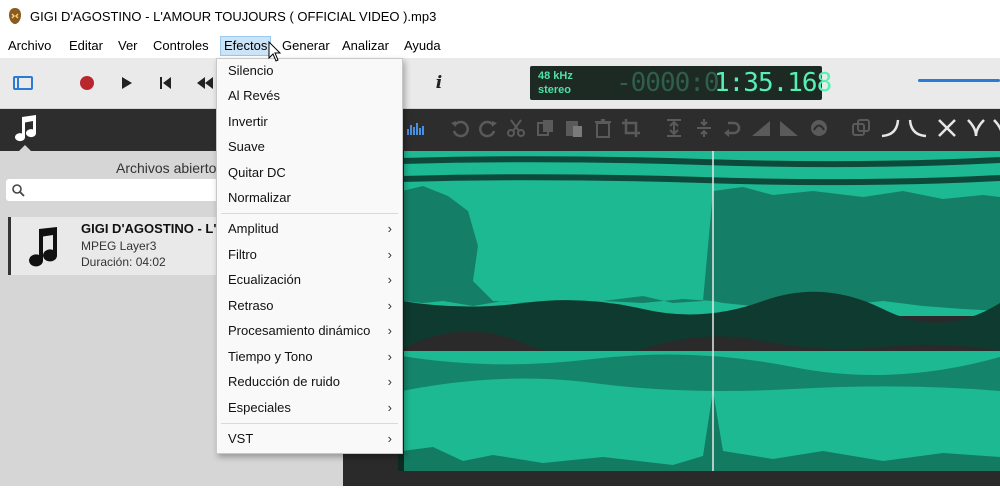 This screenshot has height=491, width=1000. Describe the element at coordinates (309, 122) in the screenshot. I see `menu-item-invertir: Invertir` at that location.